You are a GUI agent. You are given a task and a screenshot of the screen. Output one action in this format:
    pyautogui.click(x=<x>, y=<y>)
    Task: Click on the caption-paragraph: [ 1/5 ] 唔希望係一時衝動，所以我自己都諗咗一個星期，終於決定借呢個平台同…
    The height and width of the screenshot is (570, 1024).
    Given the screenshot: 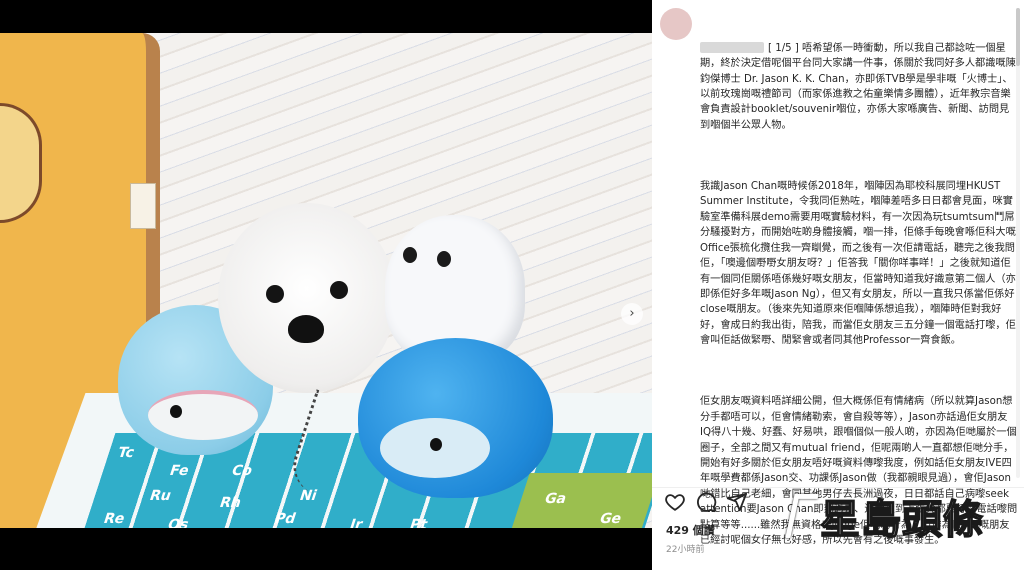 What is the action you would take?
    pyautogui.click(x=859, y=87)
    